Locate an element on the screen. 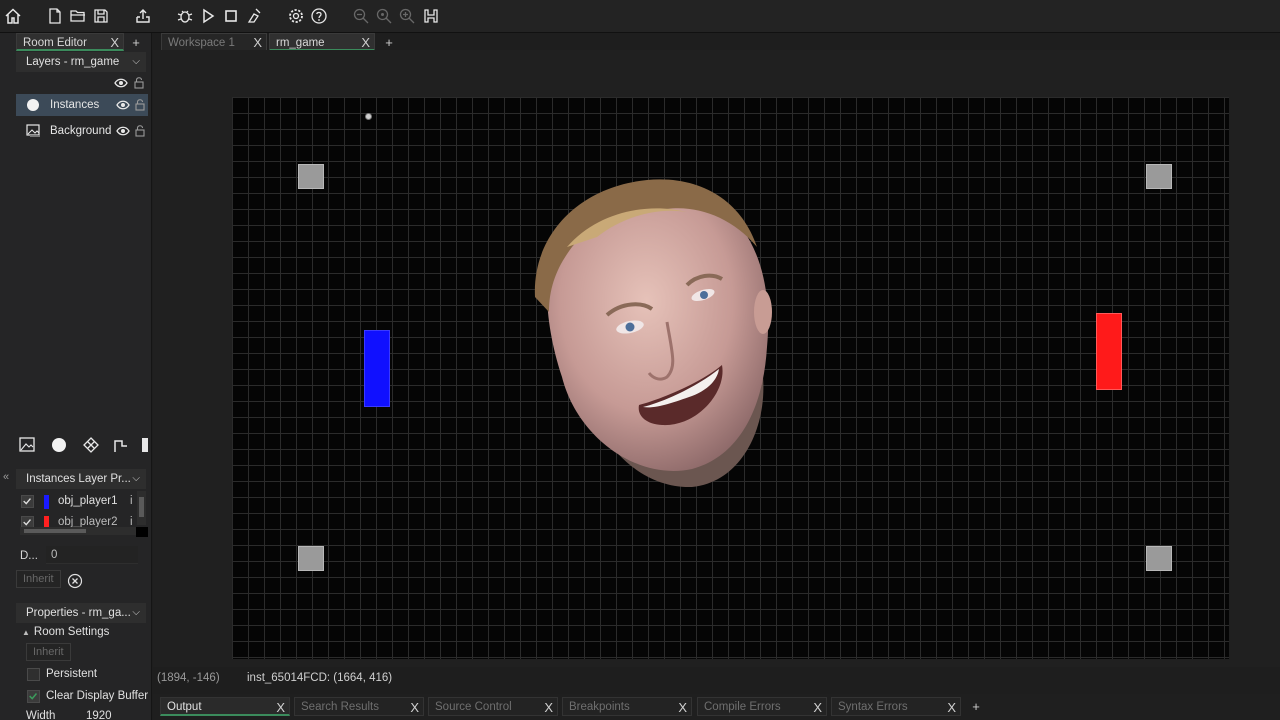  room-settings-group: ▲ Room Settings is located at coordinates (65, 632).